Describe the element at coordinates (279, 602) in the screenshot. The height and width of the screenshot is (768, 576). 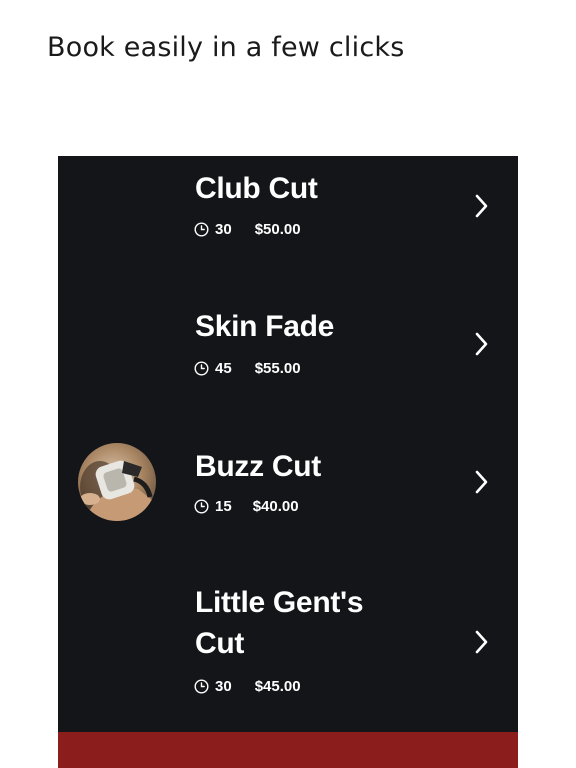
I see `service-name-line-1: Little Gent's` at that location.